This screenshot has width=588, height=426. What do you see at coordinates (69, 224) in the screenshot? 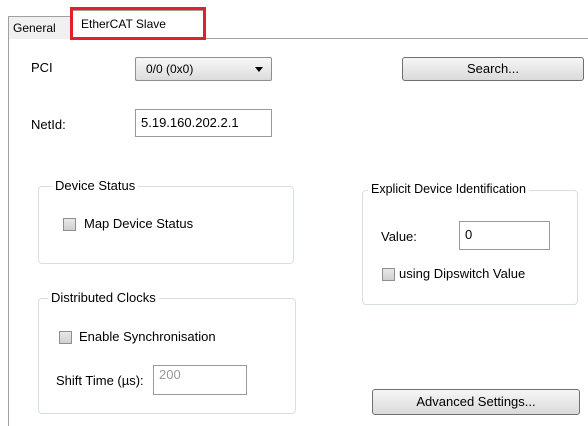
I see `map-device-status-checkbox` at bounding box center [69, 224].